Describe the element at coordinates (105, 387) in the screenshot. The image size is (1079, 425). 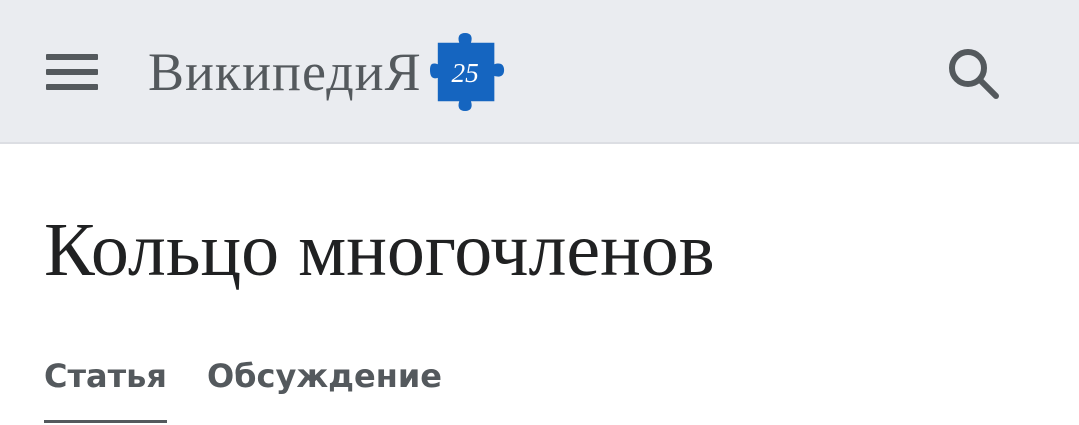
I see `tab-article: Статья` at that location.